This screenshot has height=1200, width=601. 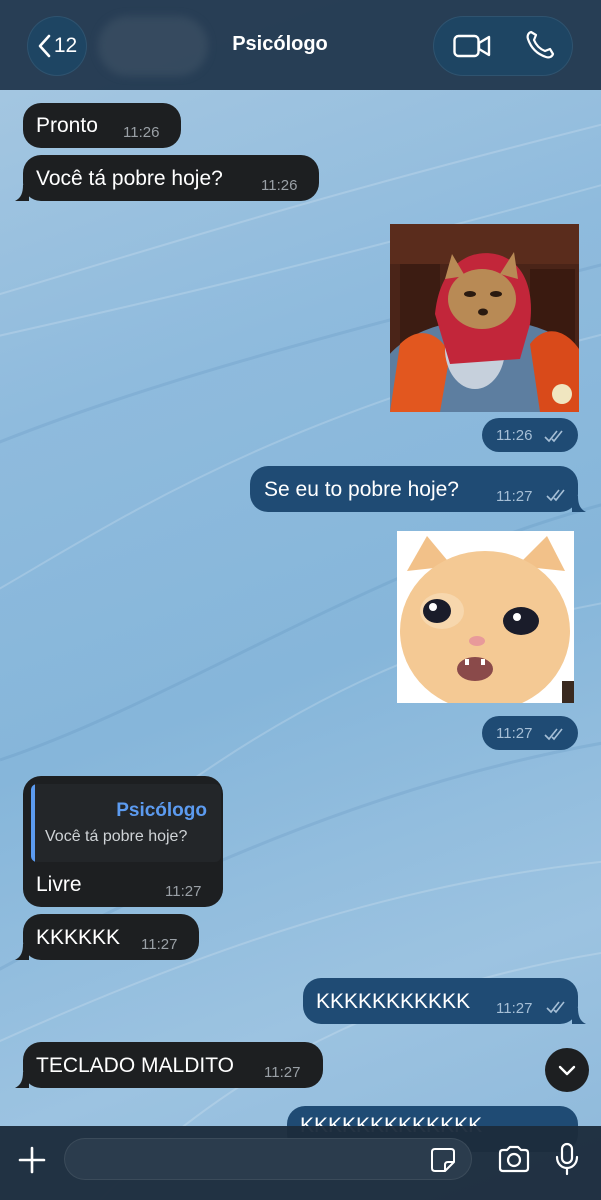 I want to click on sticker-image-kitten, so click(x=485, y=617).